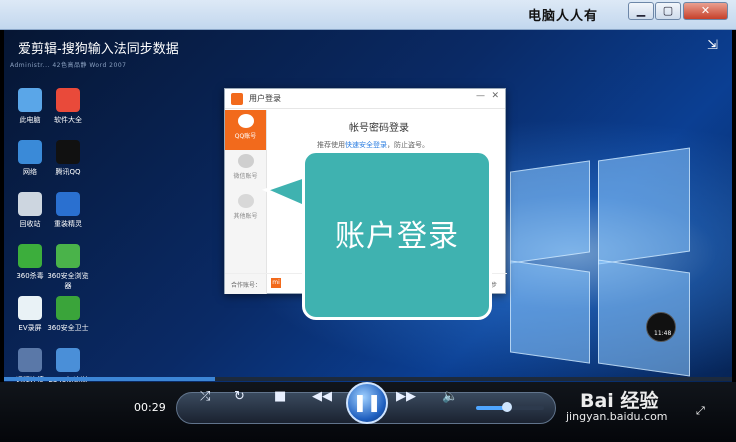 This screenshot has width=736, height=442. Describe the element at coordinates (331, 145) in the screenshot. I see `hint-prefix: 推荐使用` at that location.